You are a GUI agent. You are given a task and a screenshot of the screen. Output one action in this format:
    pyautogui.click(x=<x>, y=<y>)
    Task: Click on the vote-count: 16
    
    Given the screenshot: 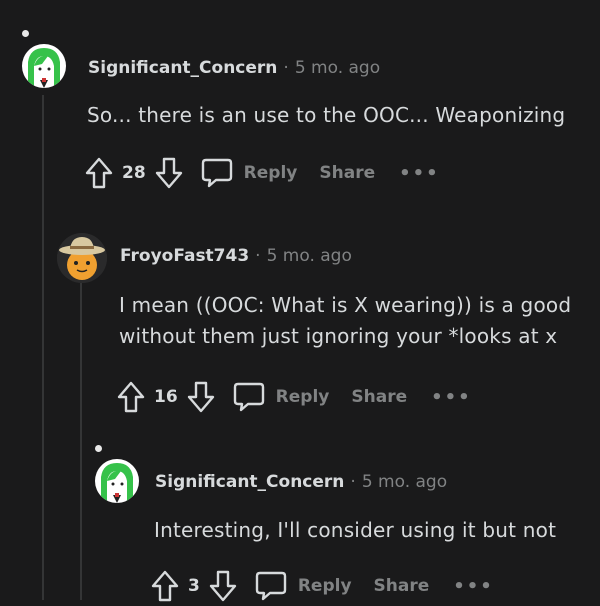 What is the action you would take?
    pyautogui.click(x=166, y=397)
    